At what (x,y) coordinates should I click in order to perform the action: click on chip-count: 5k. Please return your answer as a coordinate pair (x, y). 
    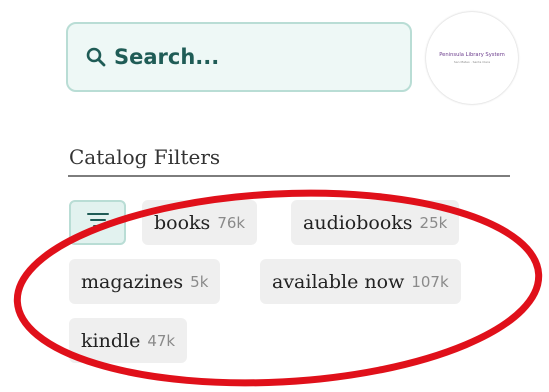
    Looking at the image, I should click on (199, 281).